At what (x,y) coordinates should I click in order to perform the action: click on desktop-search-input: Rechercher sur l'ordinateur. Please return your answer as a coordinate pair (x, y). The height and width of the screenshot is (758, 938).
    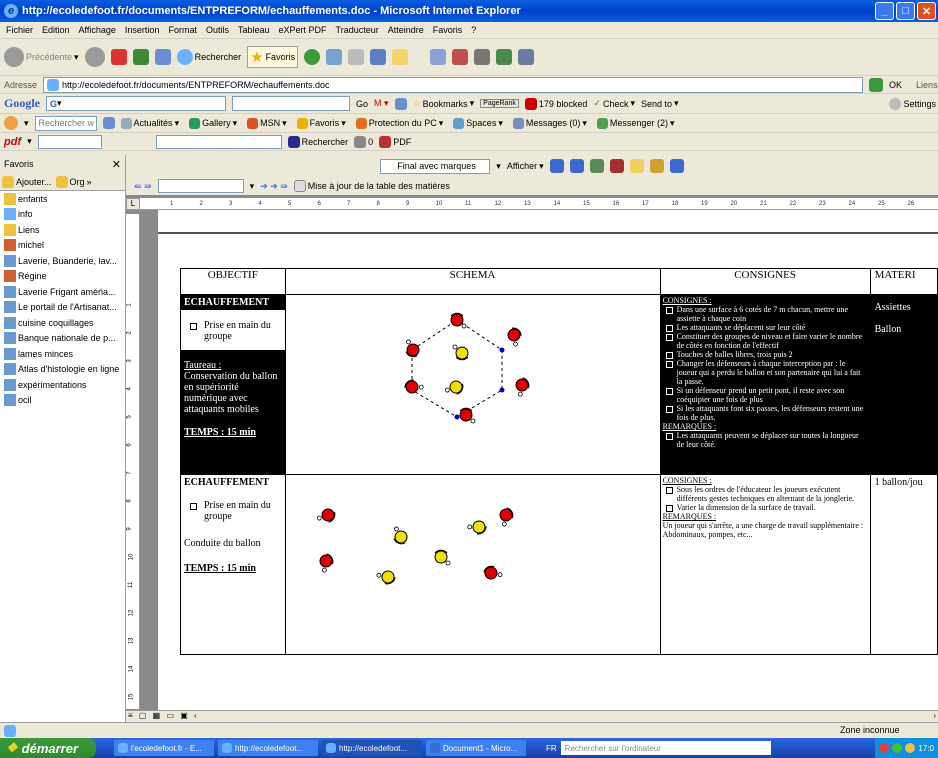
    Looking at the image, I should click on (665, 748).